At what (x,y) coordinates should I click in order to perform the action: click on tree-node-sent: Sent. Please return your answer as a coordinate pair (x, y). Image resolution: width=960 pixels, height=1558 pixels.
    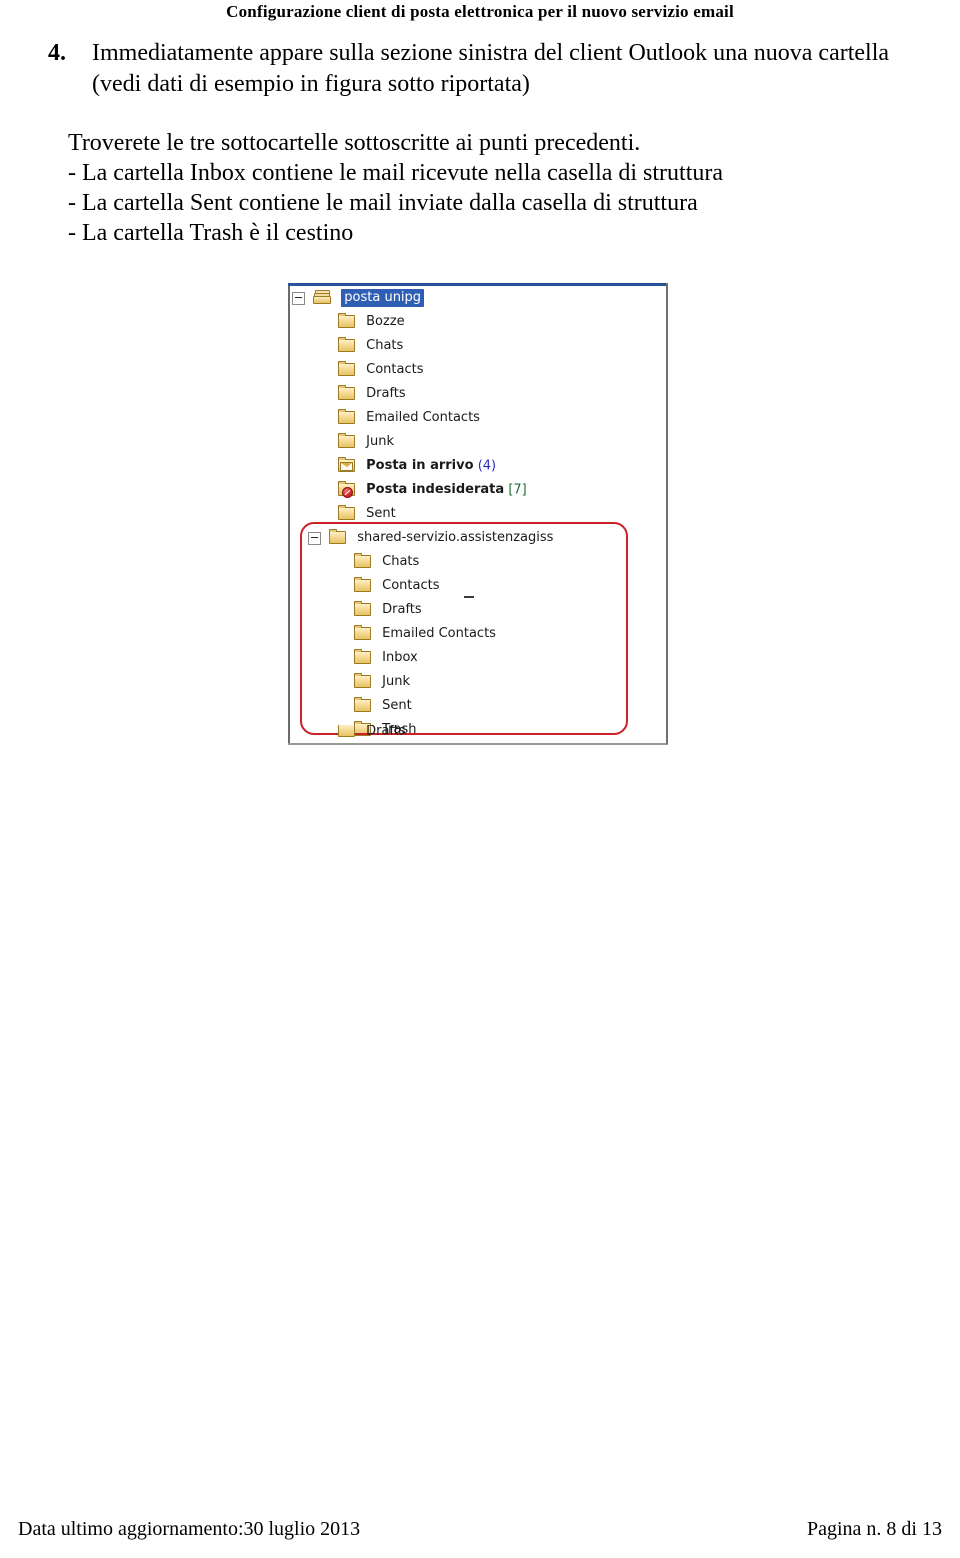
    Looking at the image, I should click on (478, 514).